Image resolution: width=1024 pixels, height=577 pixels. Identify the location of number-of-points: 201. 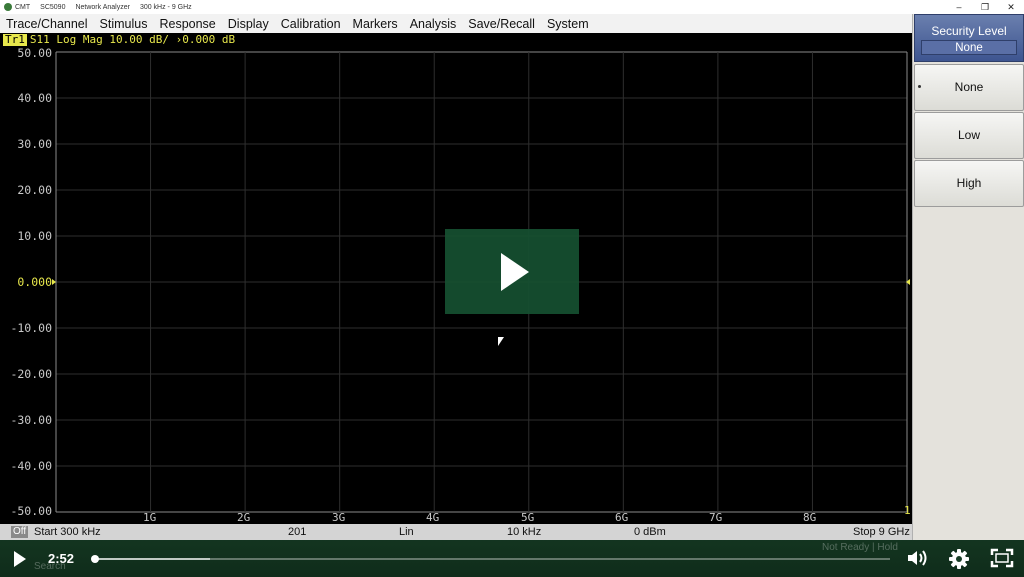
(297, 532).